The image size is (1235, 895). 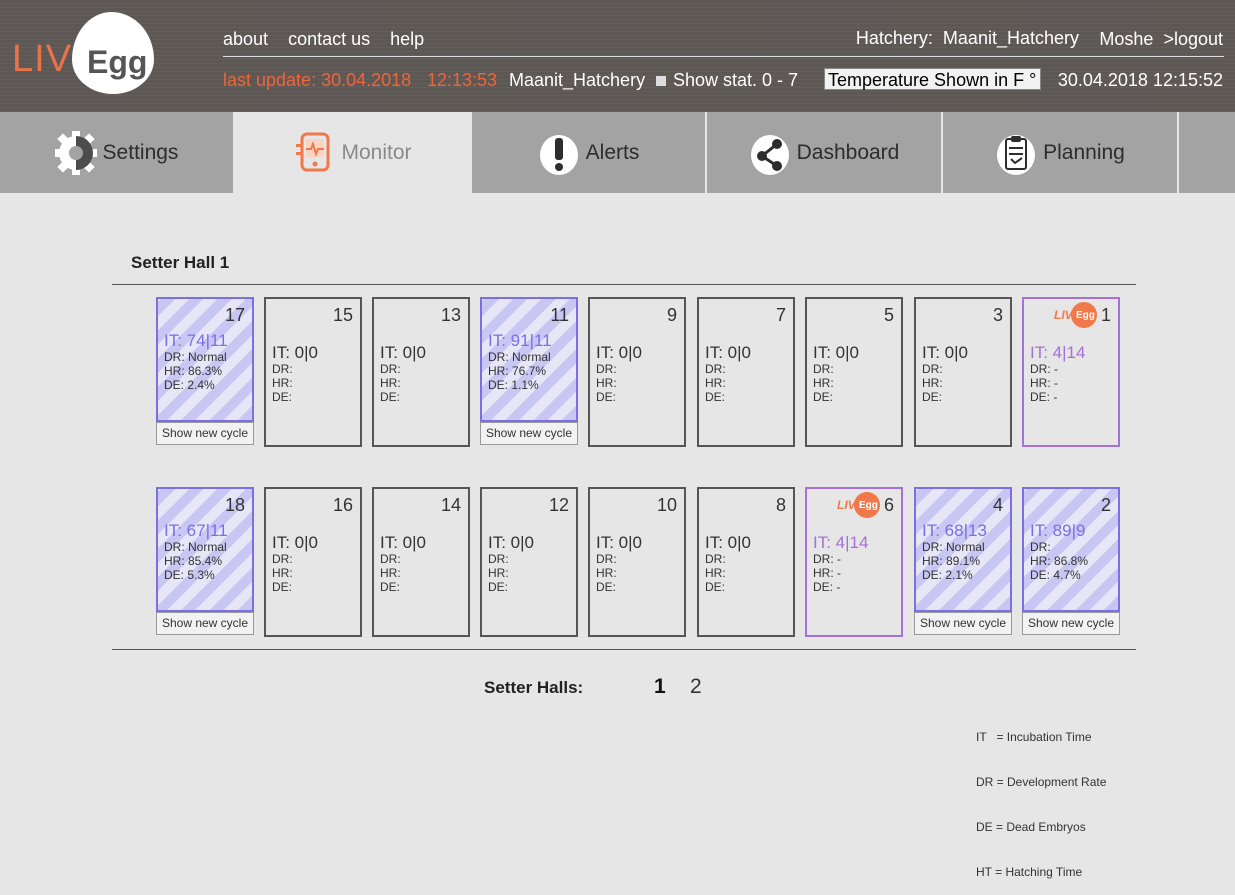 What do you see at coordinates (245, 39) in the screenshot?
I see `nav-about-link: about` at bounding box center [245, 39].